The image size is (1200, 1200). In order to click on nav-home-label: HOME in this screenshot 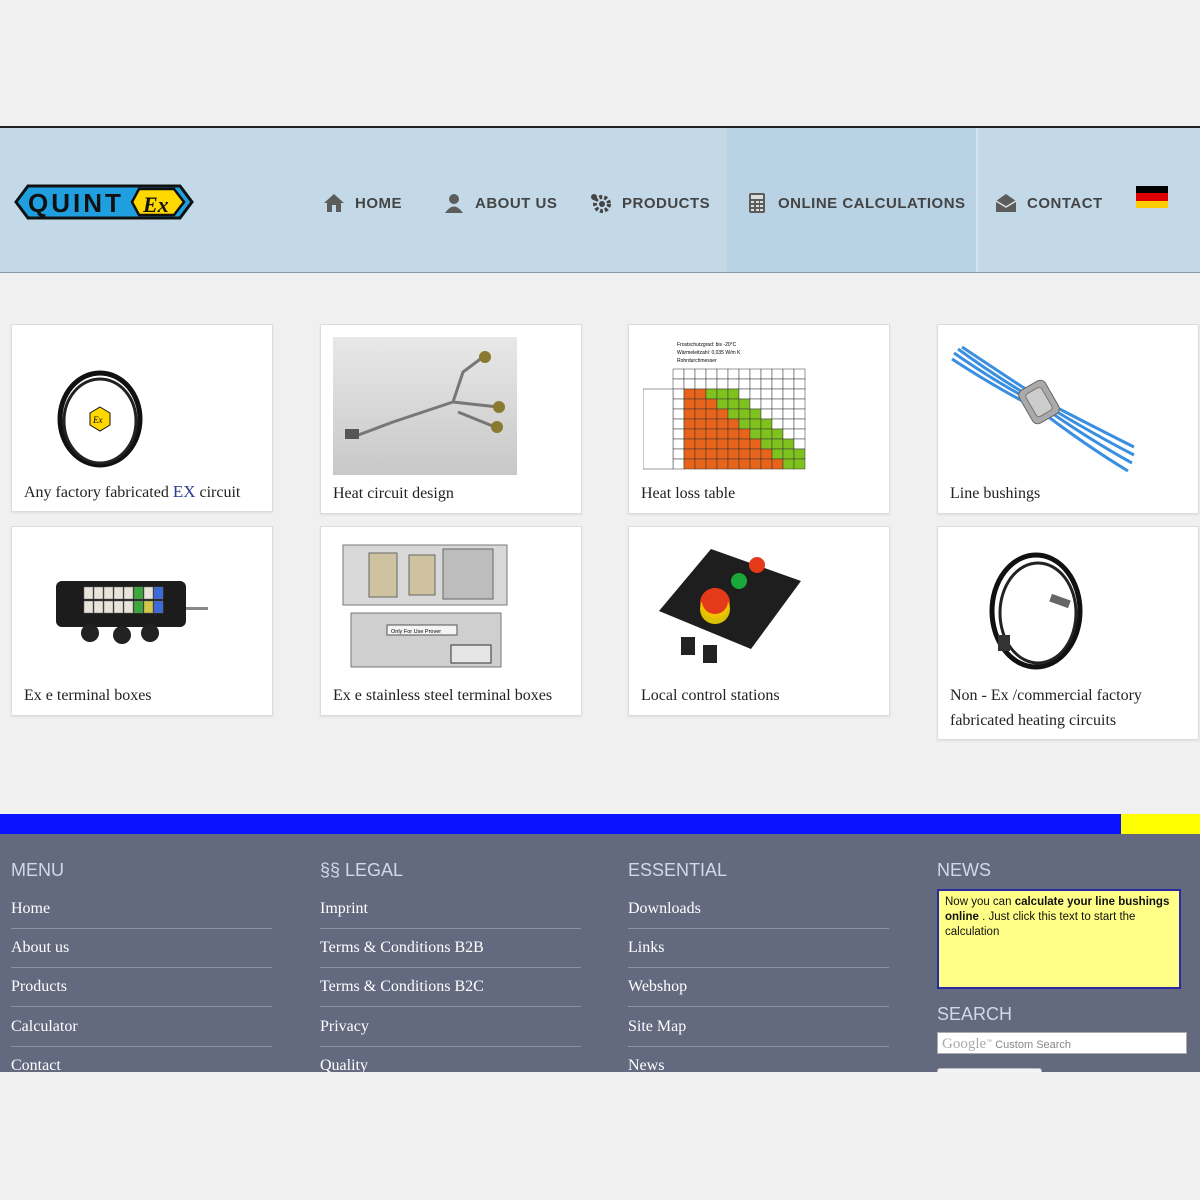, I will do `click(378, 203)`.